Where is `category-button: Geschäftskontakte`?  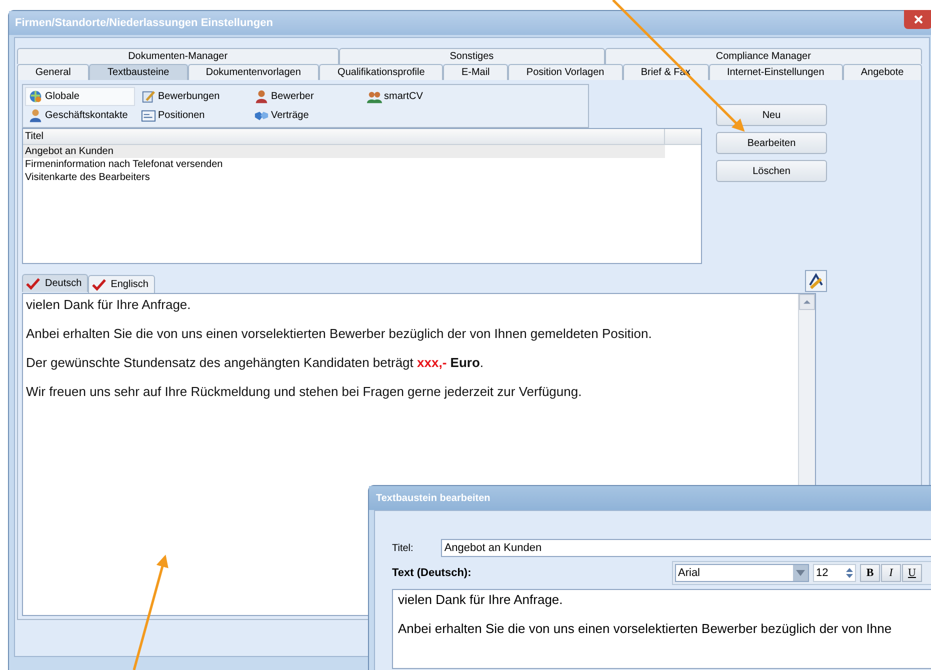 category-button: Geschäftskontakte is located at coordinates (80, 115).